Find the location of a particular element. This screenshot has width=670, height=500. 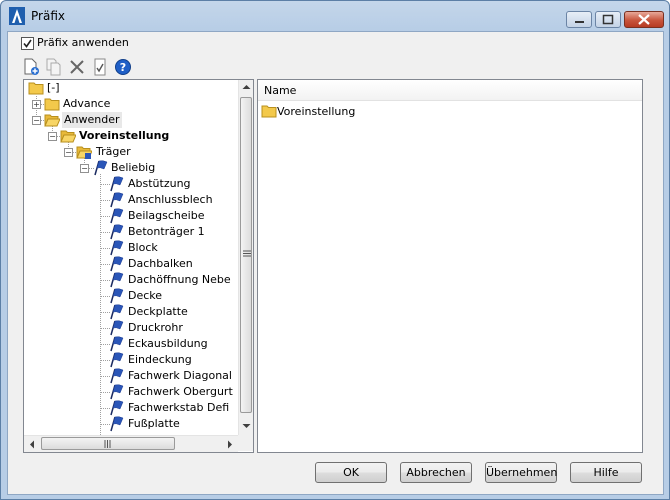

prefix-checkbox is located at coordinates (27, 43).